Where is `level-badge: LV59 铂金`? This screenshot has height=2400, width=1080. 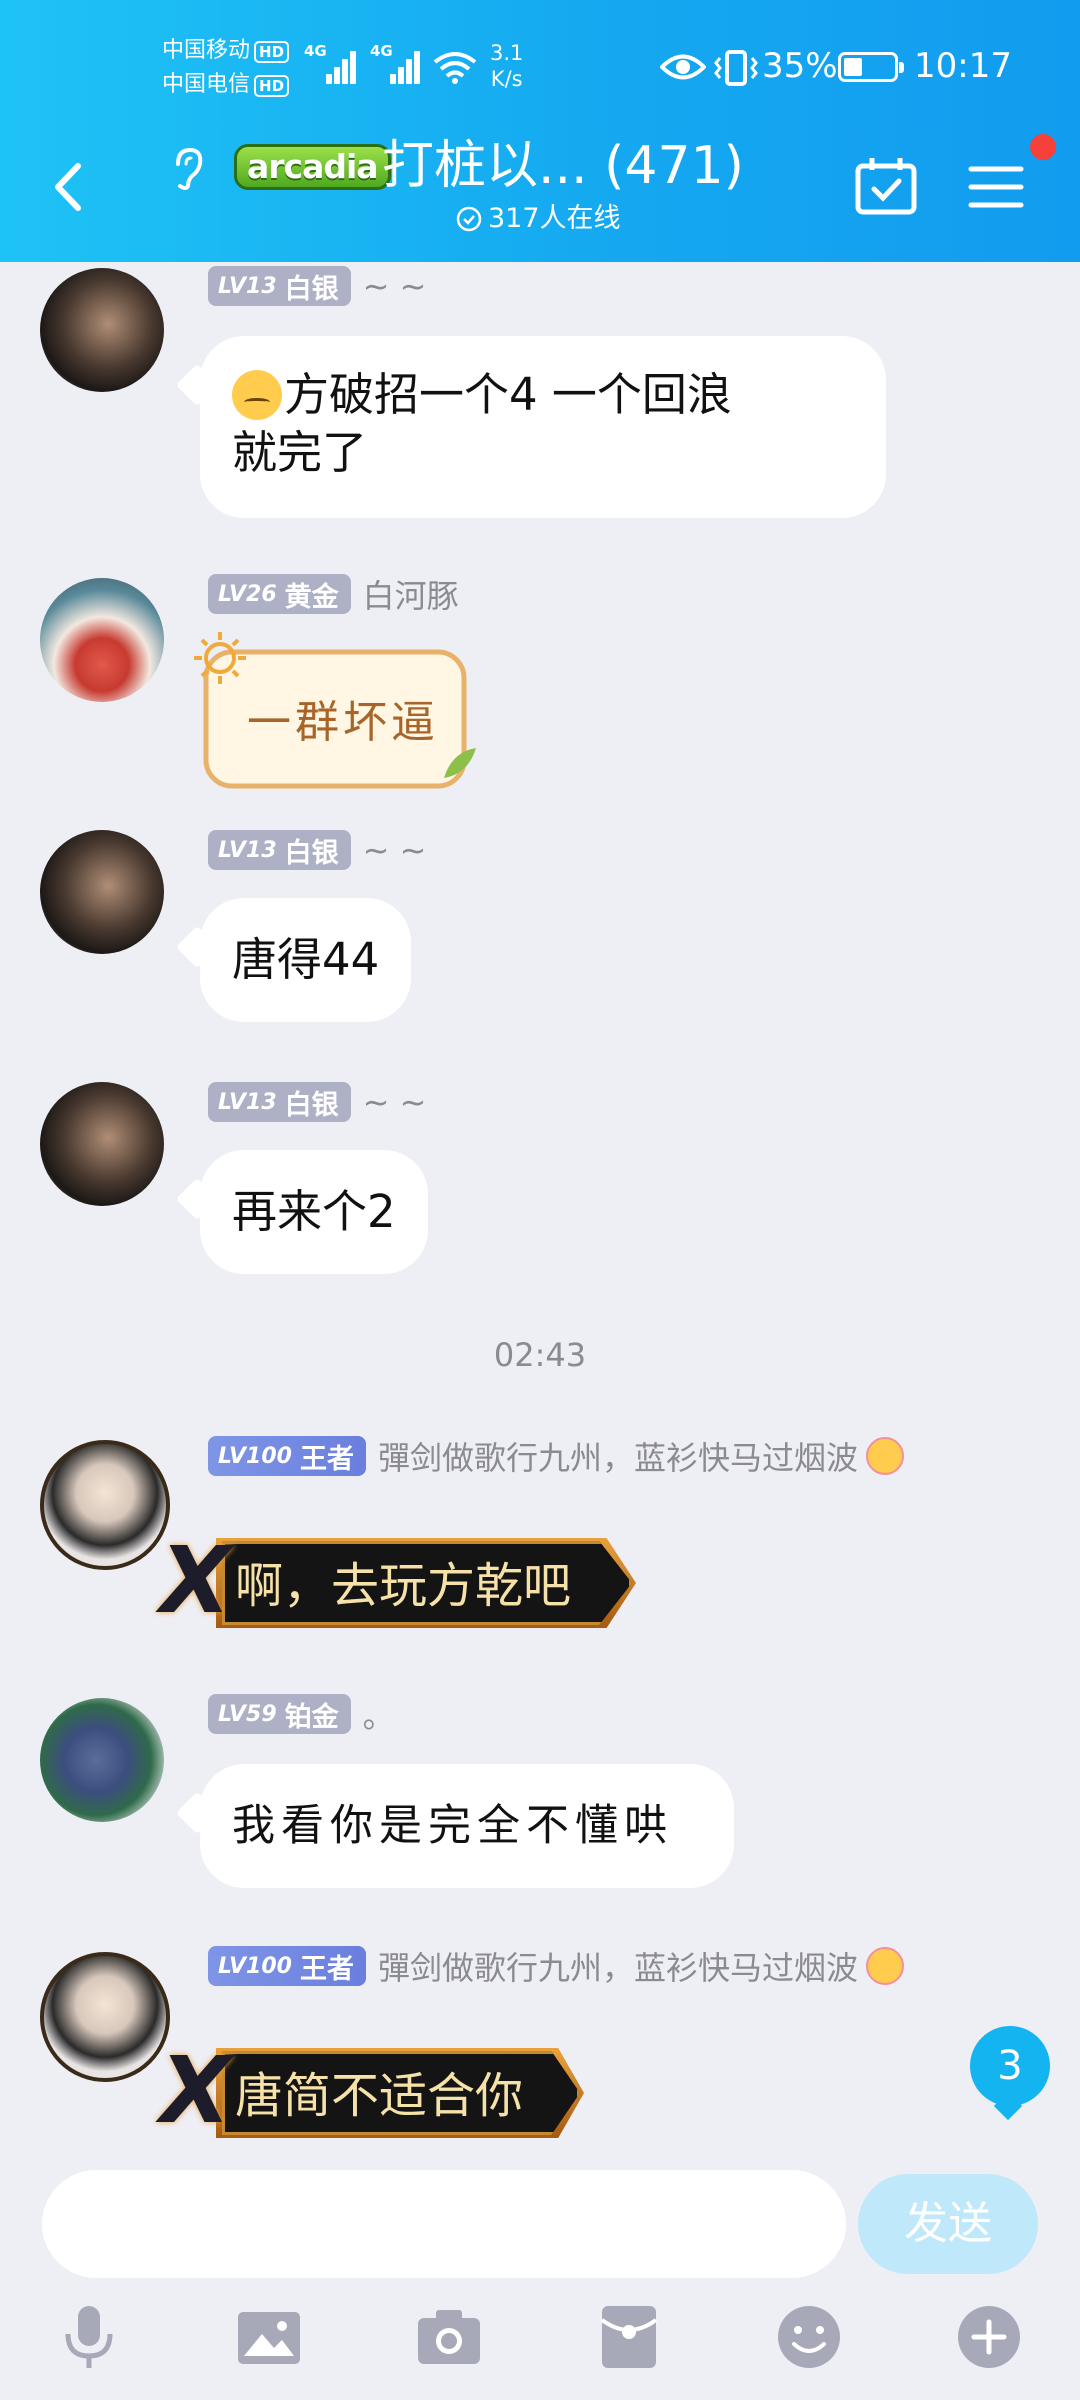
level-badge: LV59 铂金 is located at coordinates (279, 1714).